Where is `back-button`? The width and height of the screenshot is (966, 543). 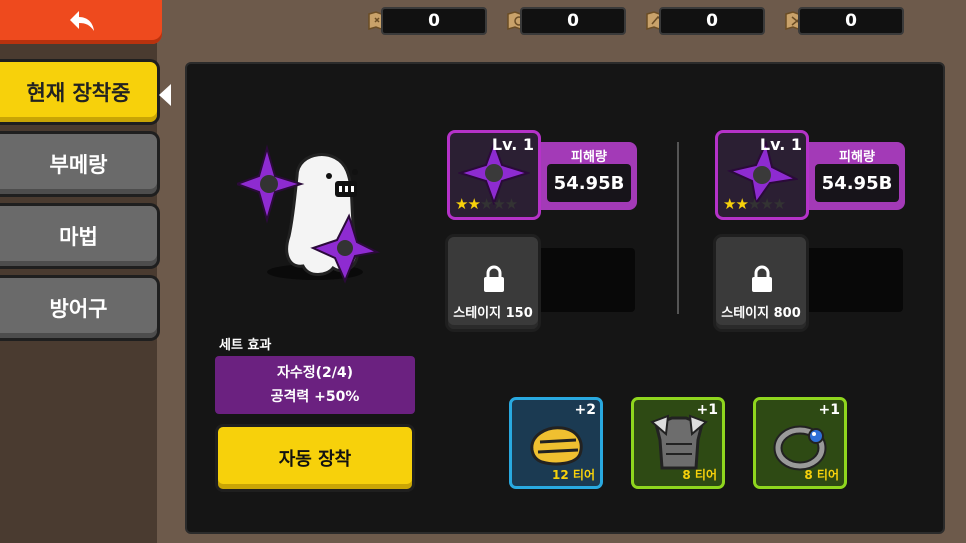 back-button is located at coordinates (81, 22).